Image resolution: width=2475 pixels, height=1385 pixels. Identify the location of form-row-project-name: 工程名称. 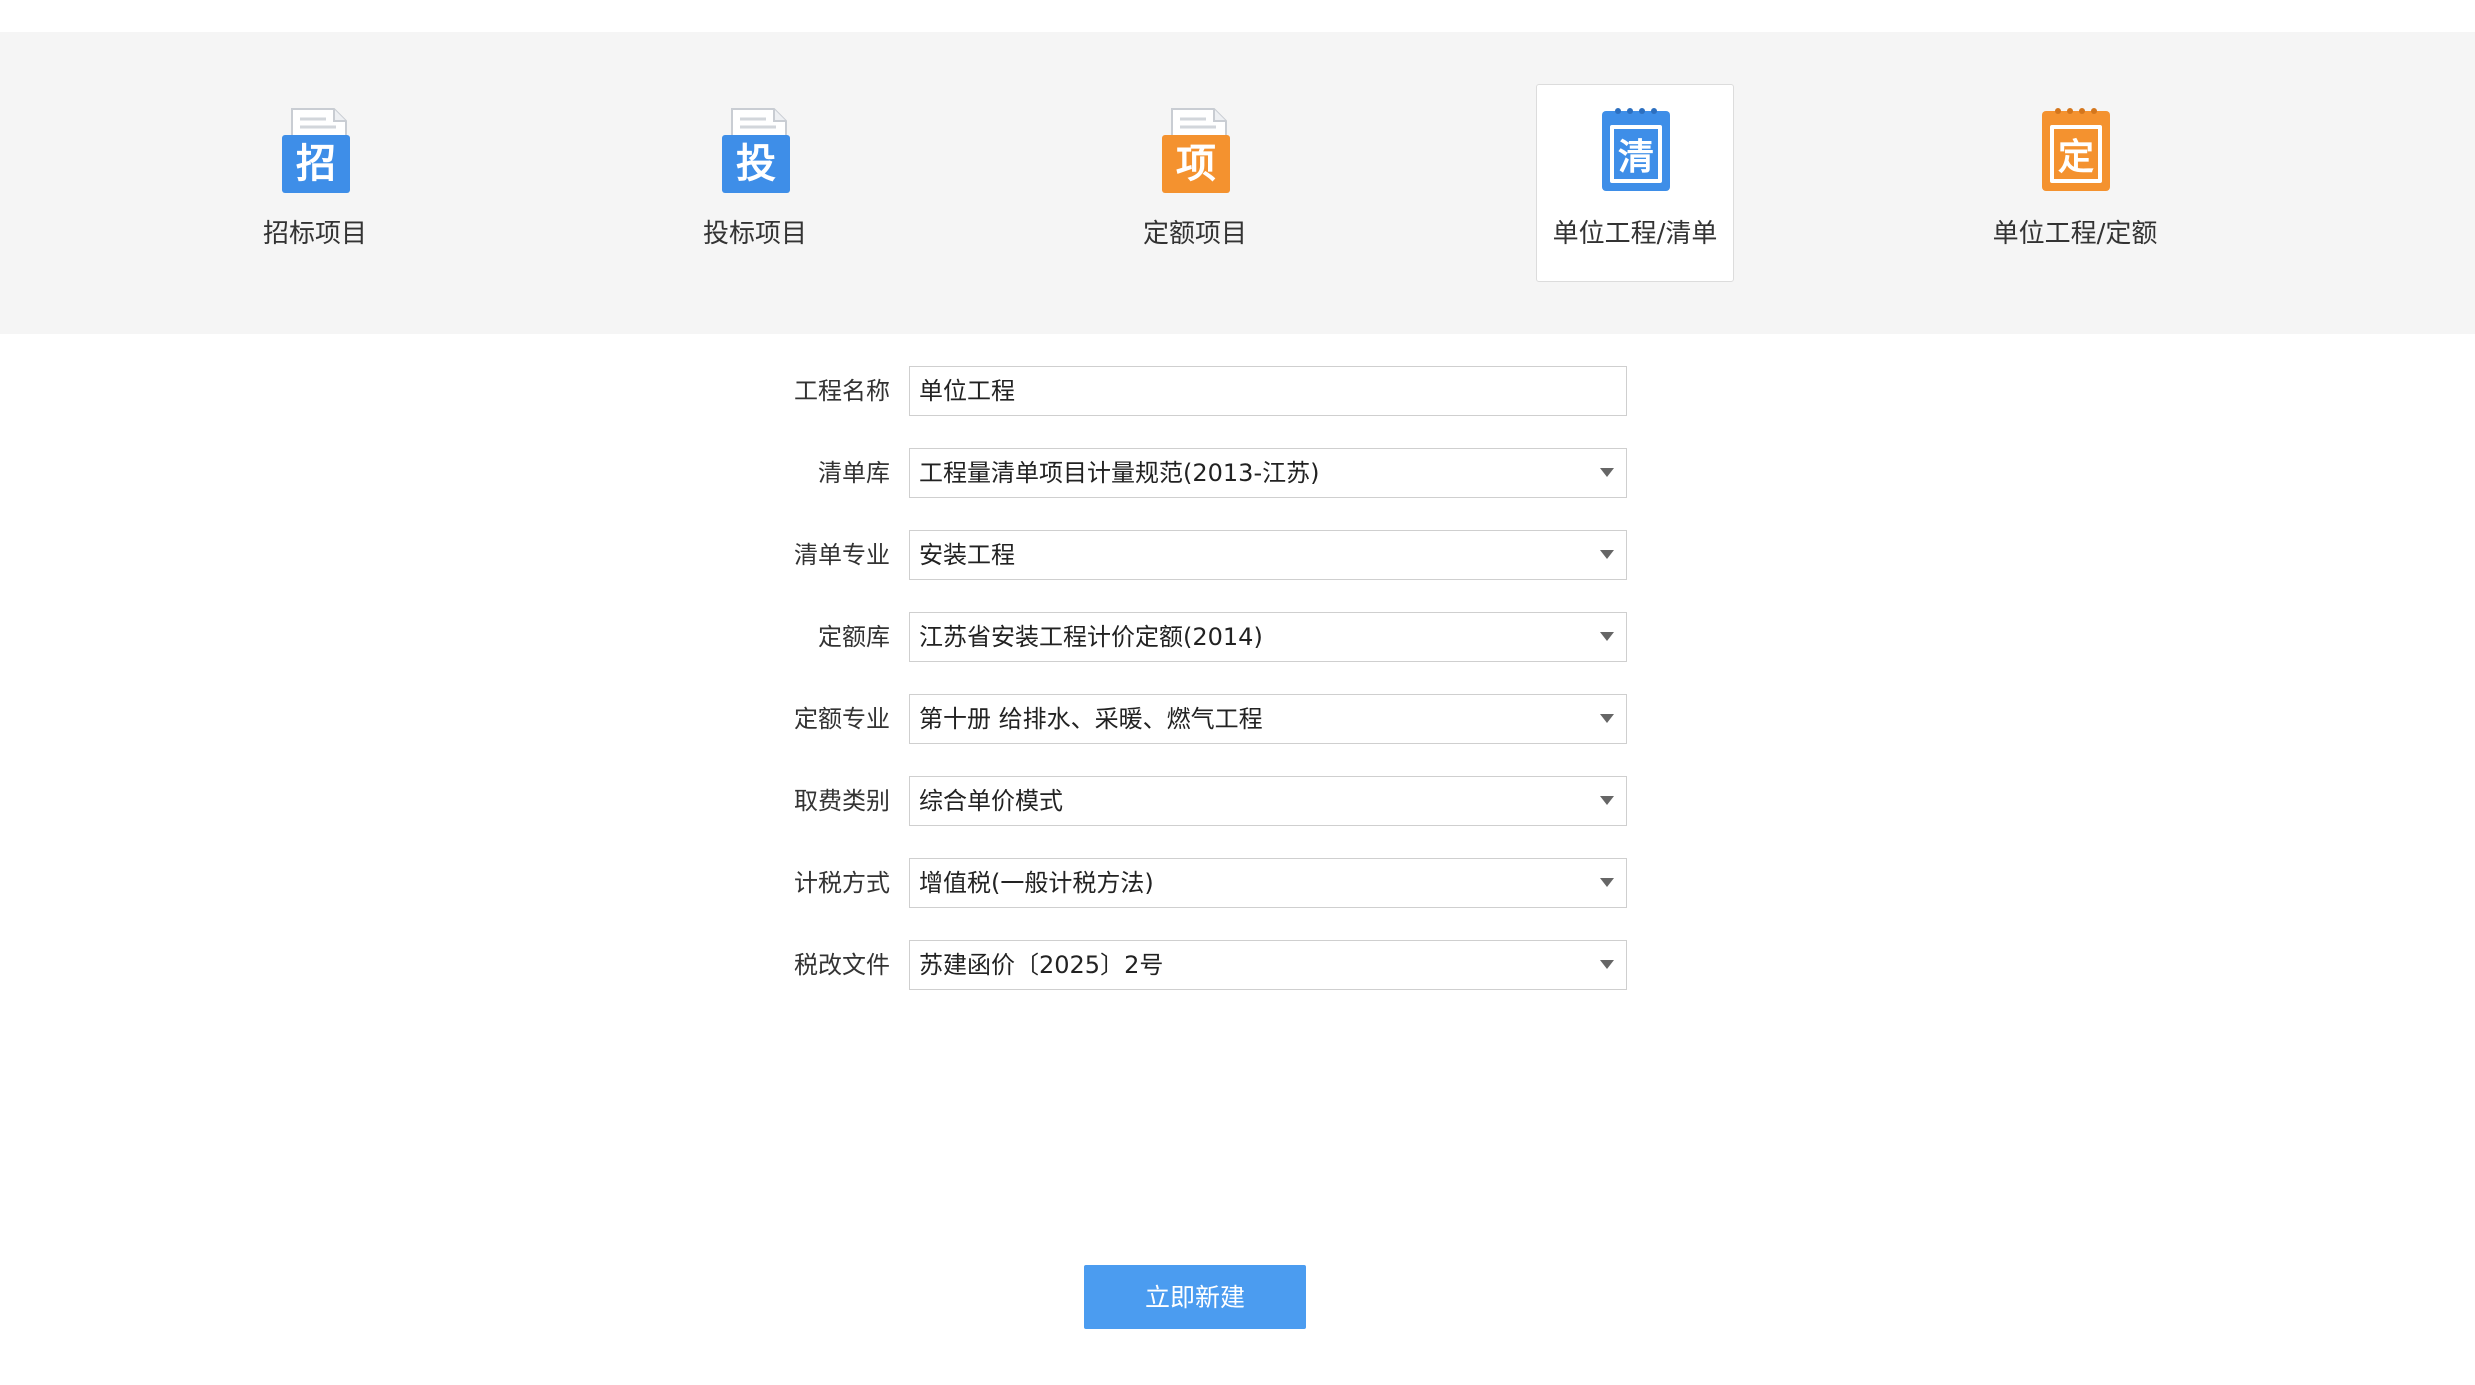
(1237, 391).